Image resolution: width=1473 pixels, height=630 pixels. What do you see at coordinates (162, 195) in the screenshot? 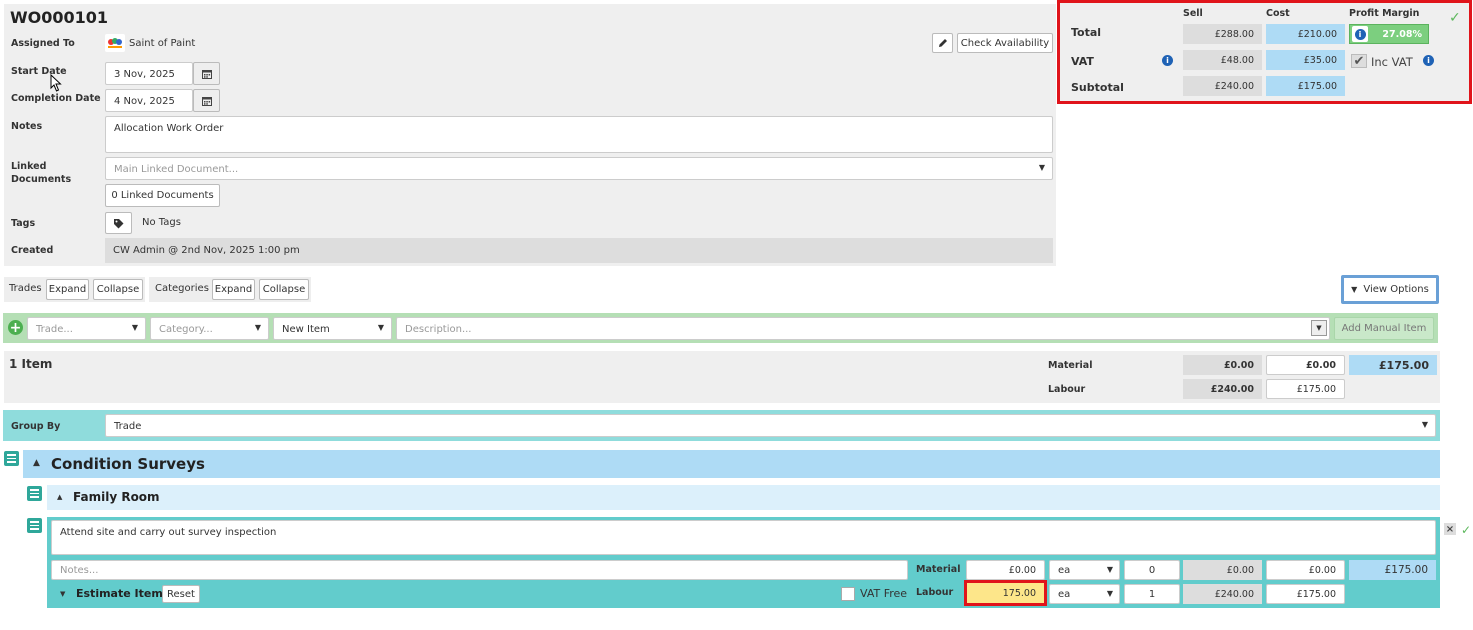
I see `linked-documents-button: 0 Linked Documents` at bounding box center [162, 195].